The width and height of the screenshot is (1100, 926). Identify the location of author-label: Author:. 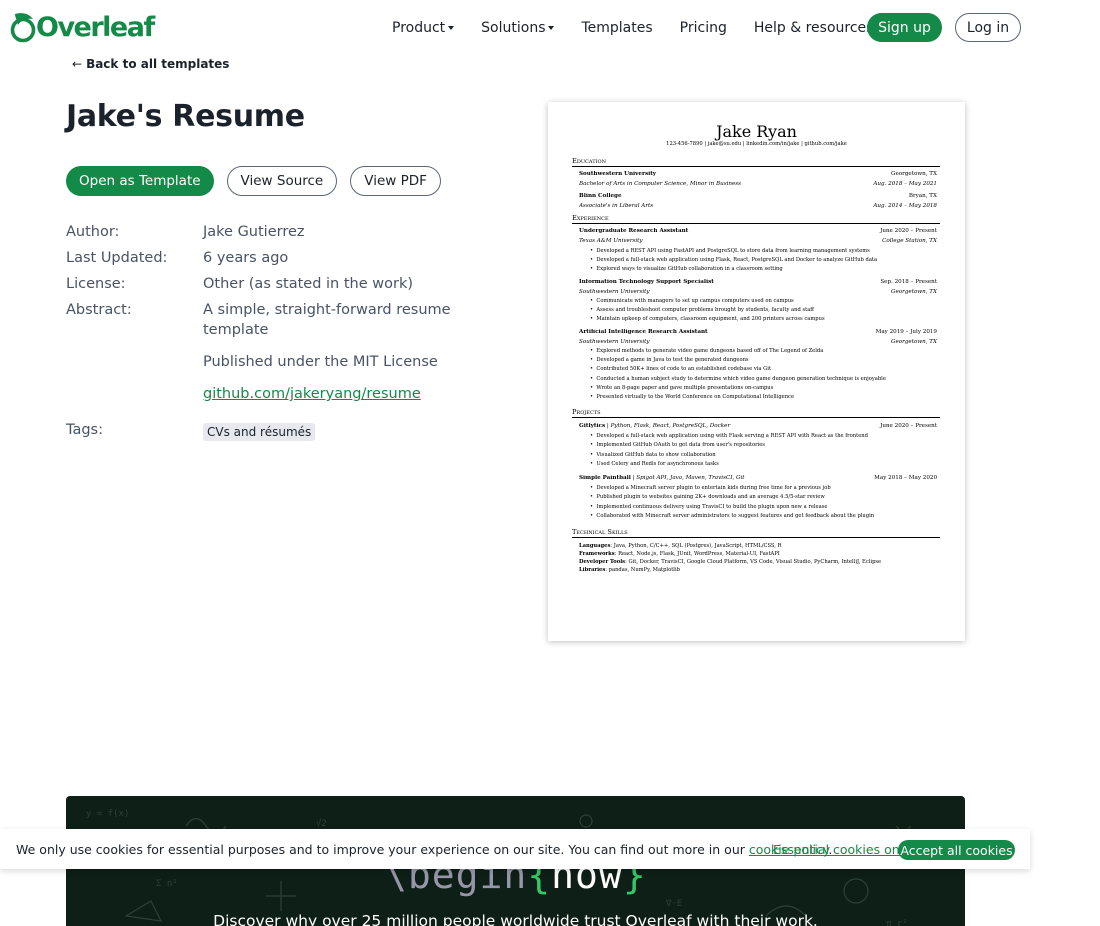
(93, 232).